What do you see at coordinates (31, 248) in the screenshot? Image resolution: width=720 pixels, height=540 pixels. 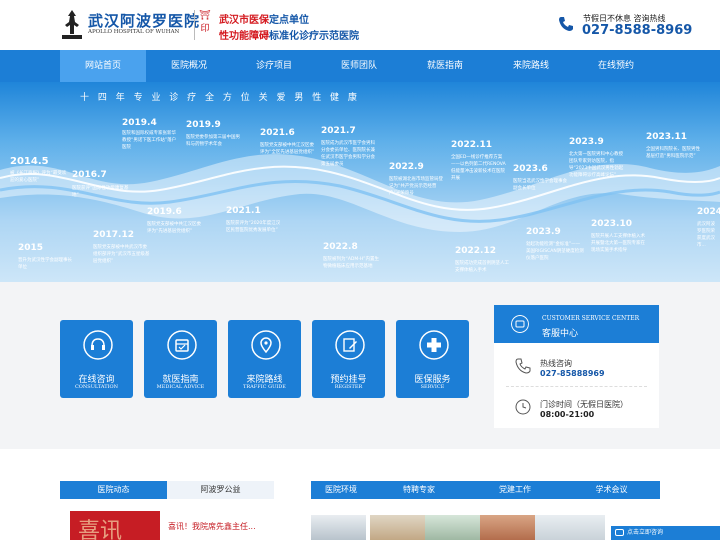 I see `milestone-year: 2015` at bounding box center [31, 248].